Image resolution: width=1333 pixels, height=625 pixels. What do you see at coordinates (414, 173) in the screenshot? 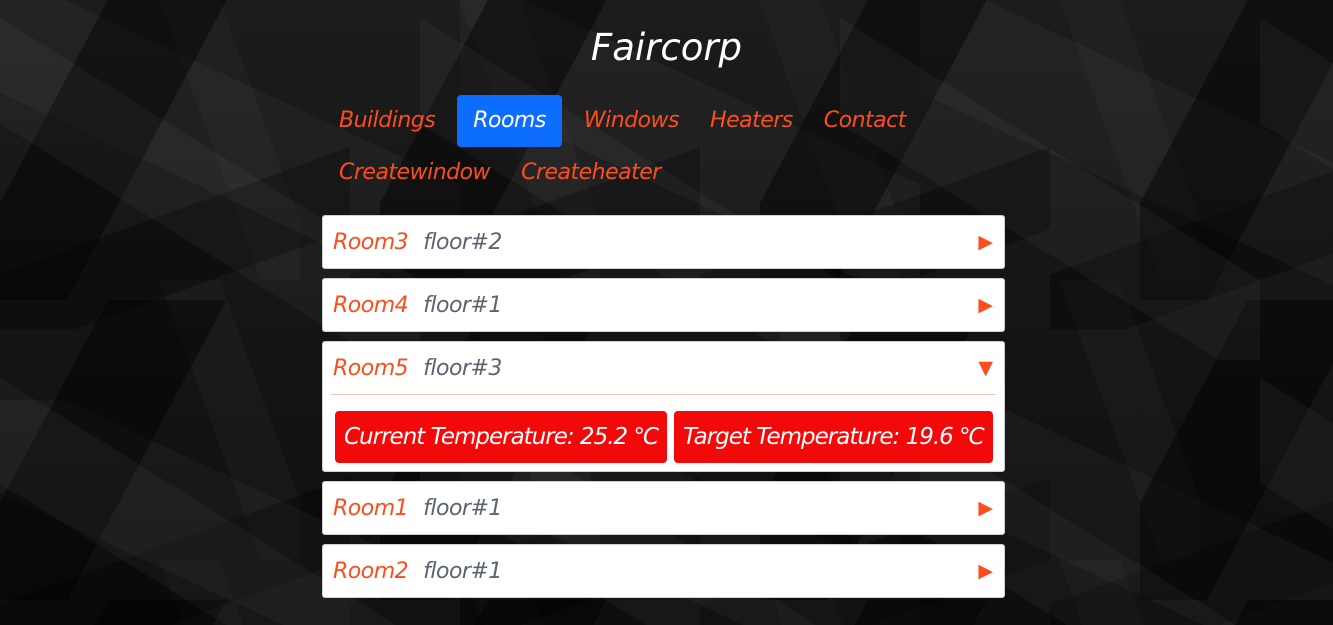
I see `nav-link-createwindow: Createwindow` at bounding box center [414, 173].